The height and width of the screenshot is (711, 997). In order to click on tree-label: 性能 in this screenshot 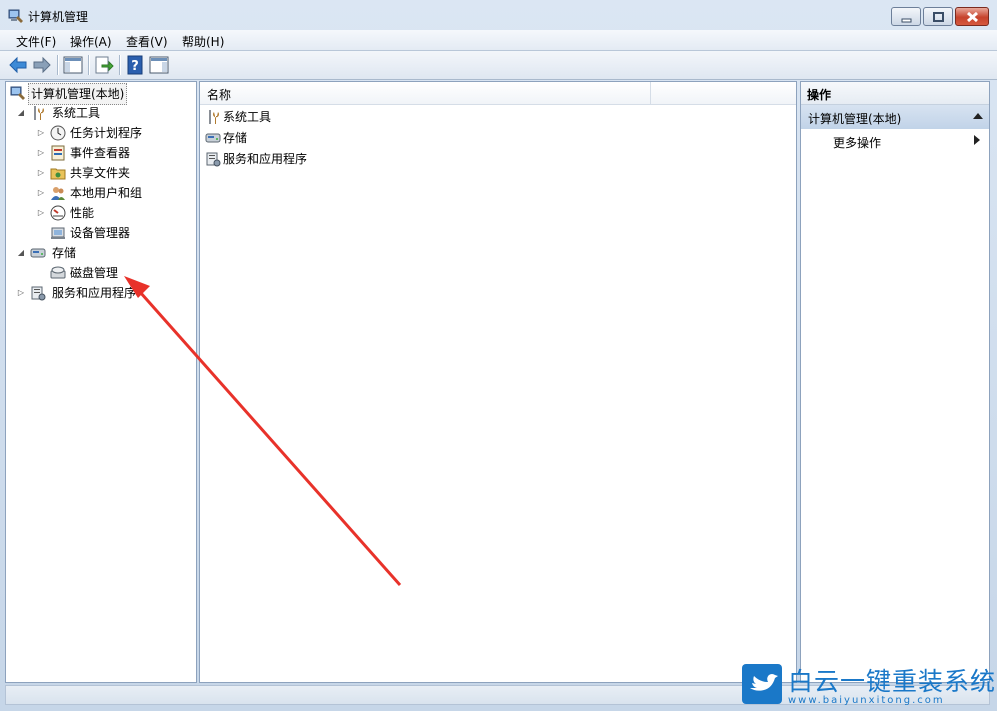, I will do `click(82, 213)`.